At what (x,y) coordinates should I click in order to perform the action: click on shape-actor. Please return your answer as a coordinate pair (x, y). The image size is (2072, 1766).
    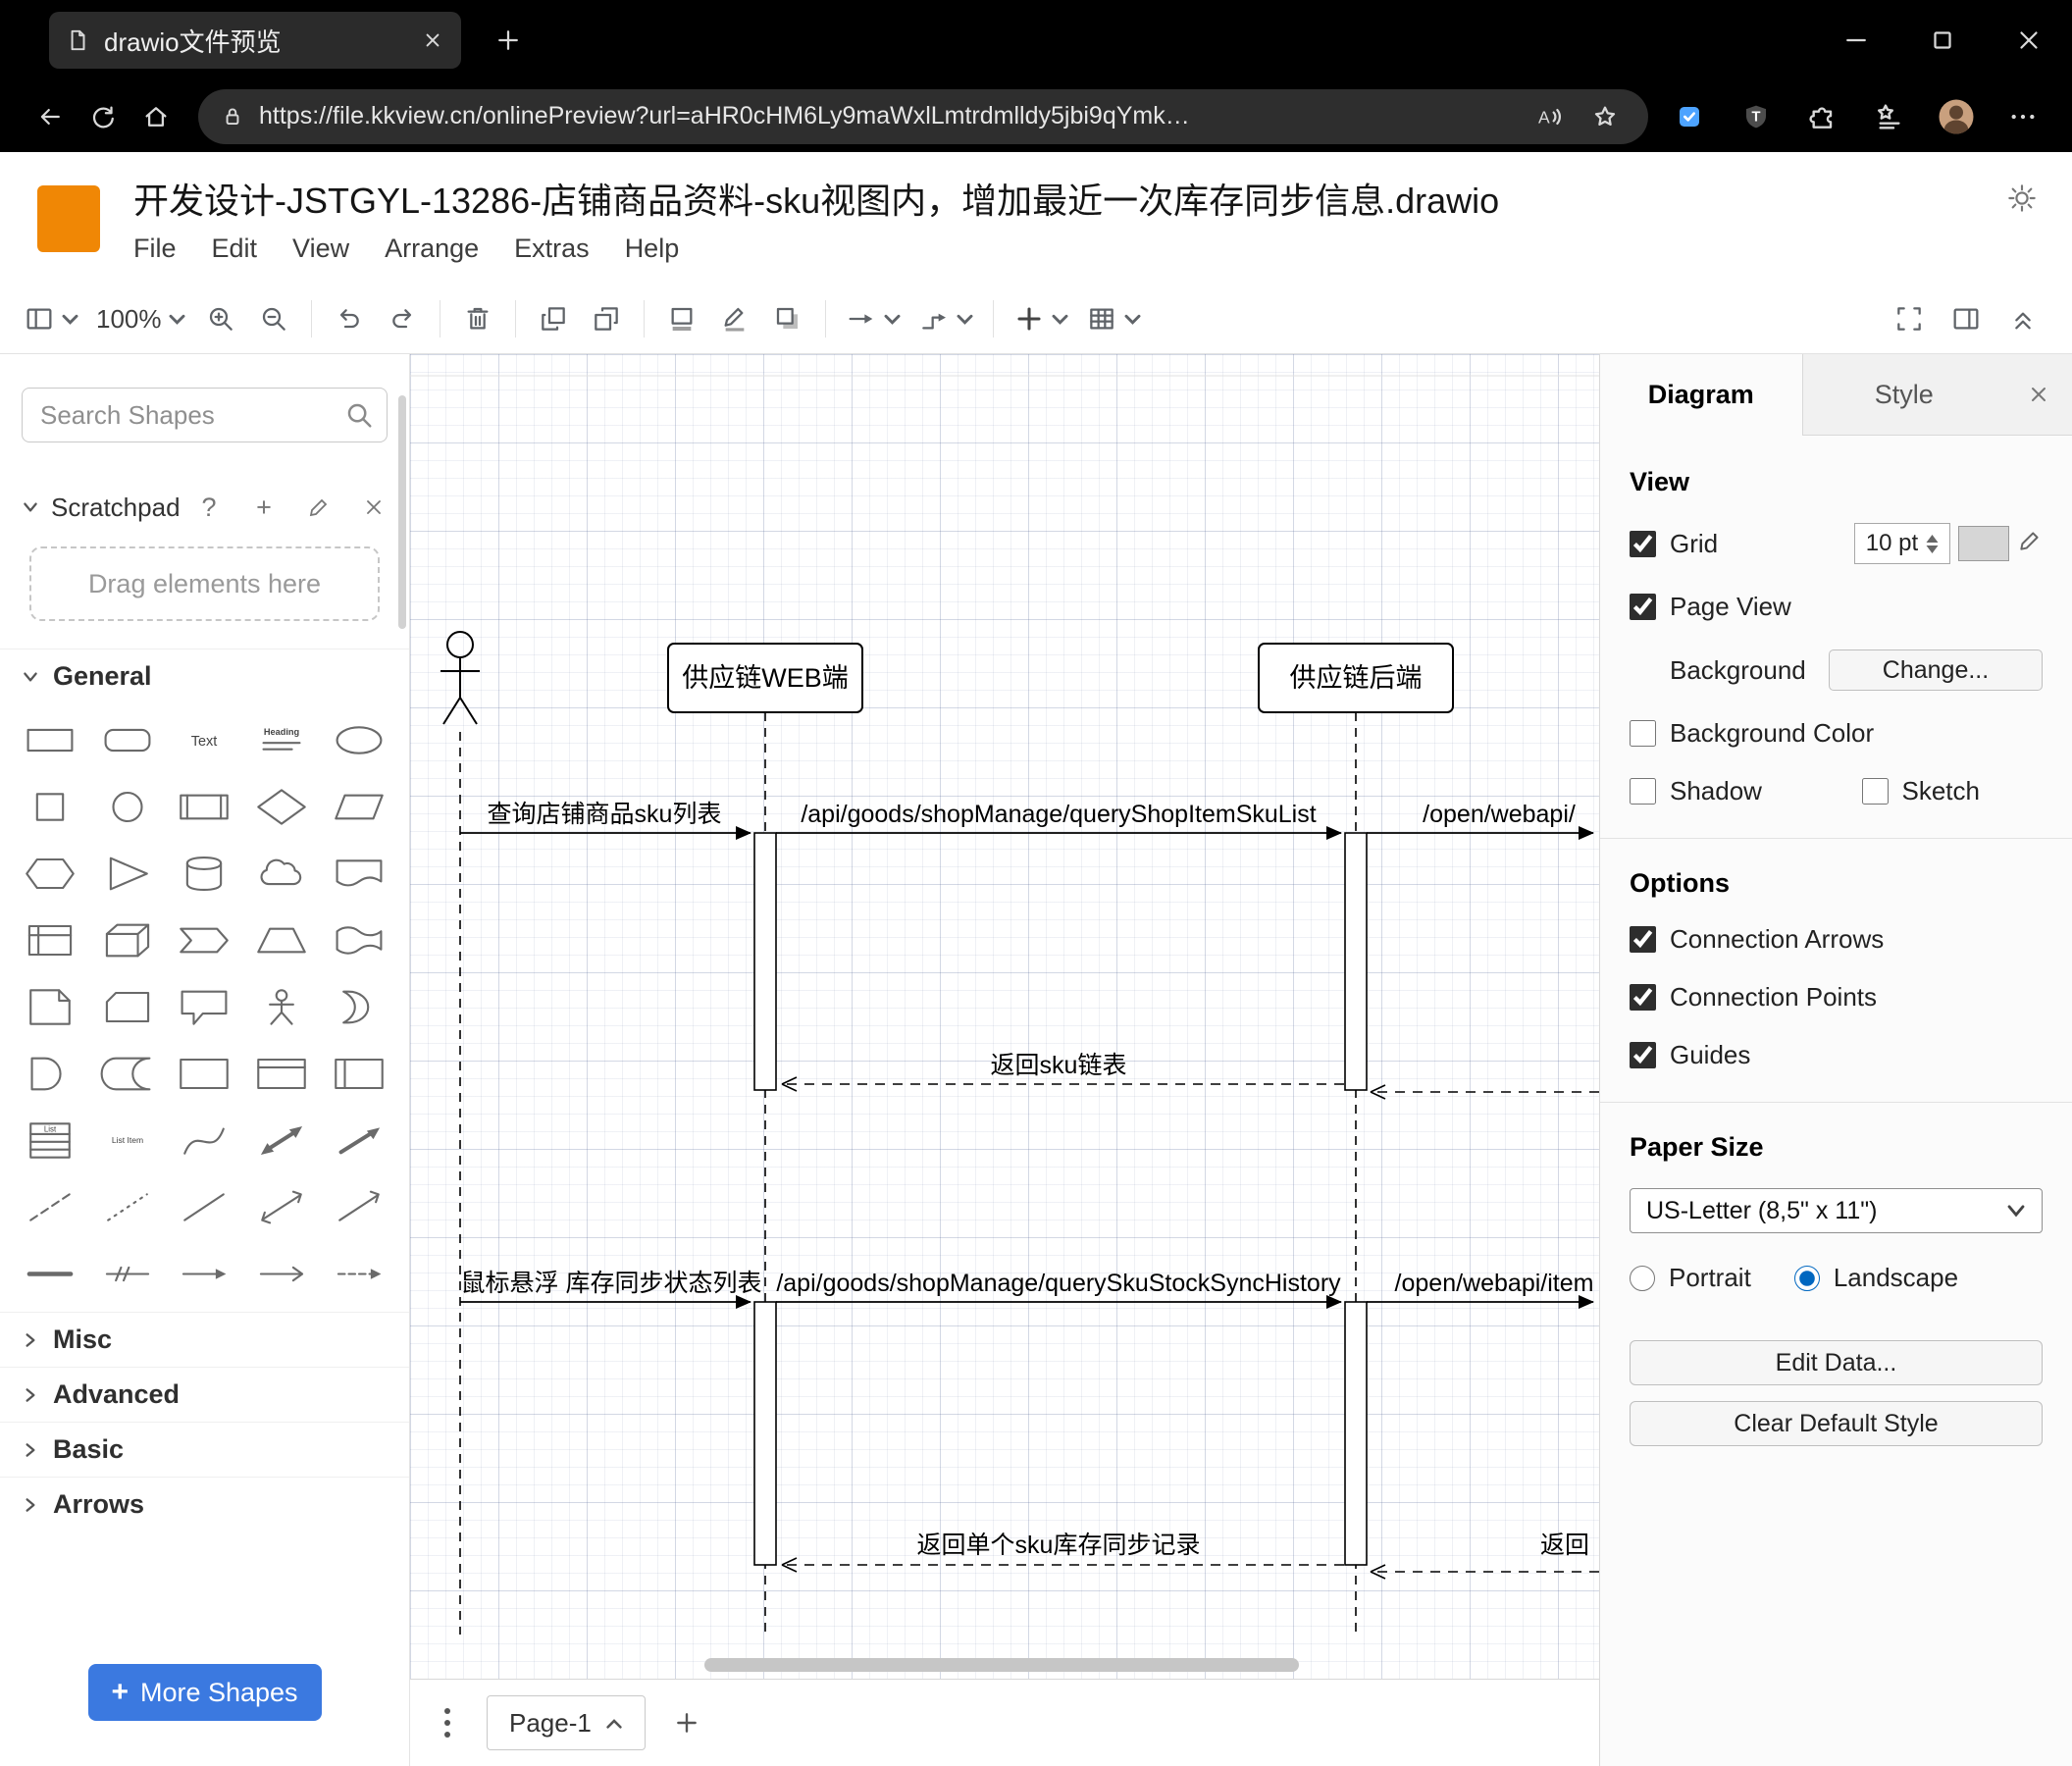
    Looking at the image, I should click on (282, 1007).